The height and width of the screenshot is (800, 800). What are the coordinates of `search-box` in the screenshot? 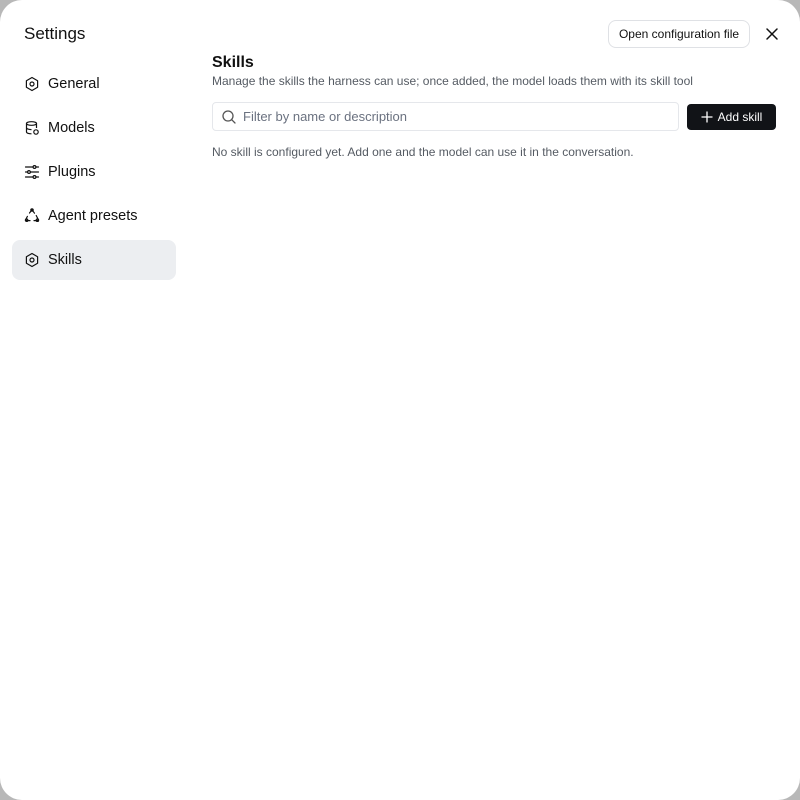 It's located at (445, 116).